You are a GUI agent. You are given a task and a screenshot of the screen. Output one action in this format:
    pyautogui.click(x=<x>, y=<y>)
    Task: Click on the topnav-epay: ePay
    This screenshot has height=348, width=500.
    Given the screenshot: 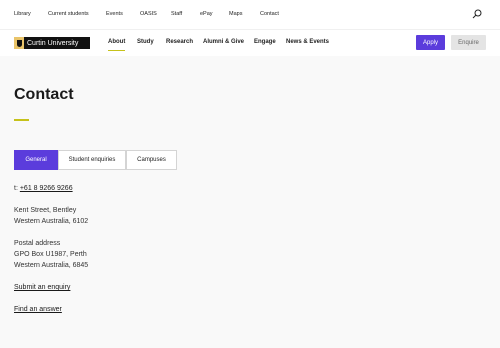 What is the action you would take?
    pyautogui.click(x=206, y=14)
    